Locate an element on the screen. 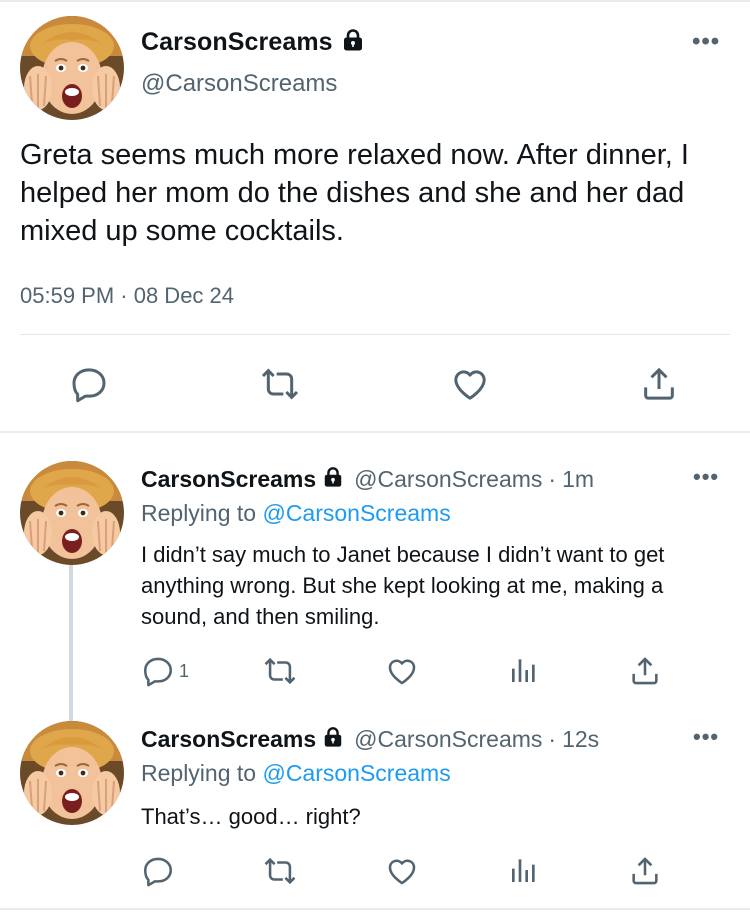 Image resolution: width=750 pixels, height=912 pixels. bottom-divider is located at coordinates (375, 909).